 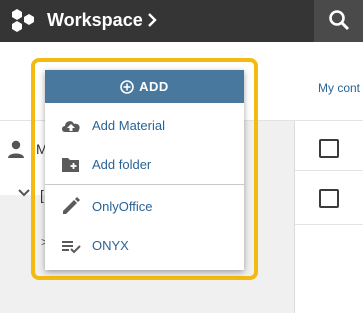 What do you see at coordinates (122, 206) in the screenshot?
I see `menu-item-label: OnlyOffice` at bounding box center [122, 206].